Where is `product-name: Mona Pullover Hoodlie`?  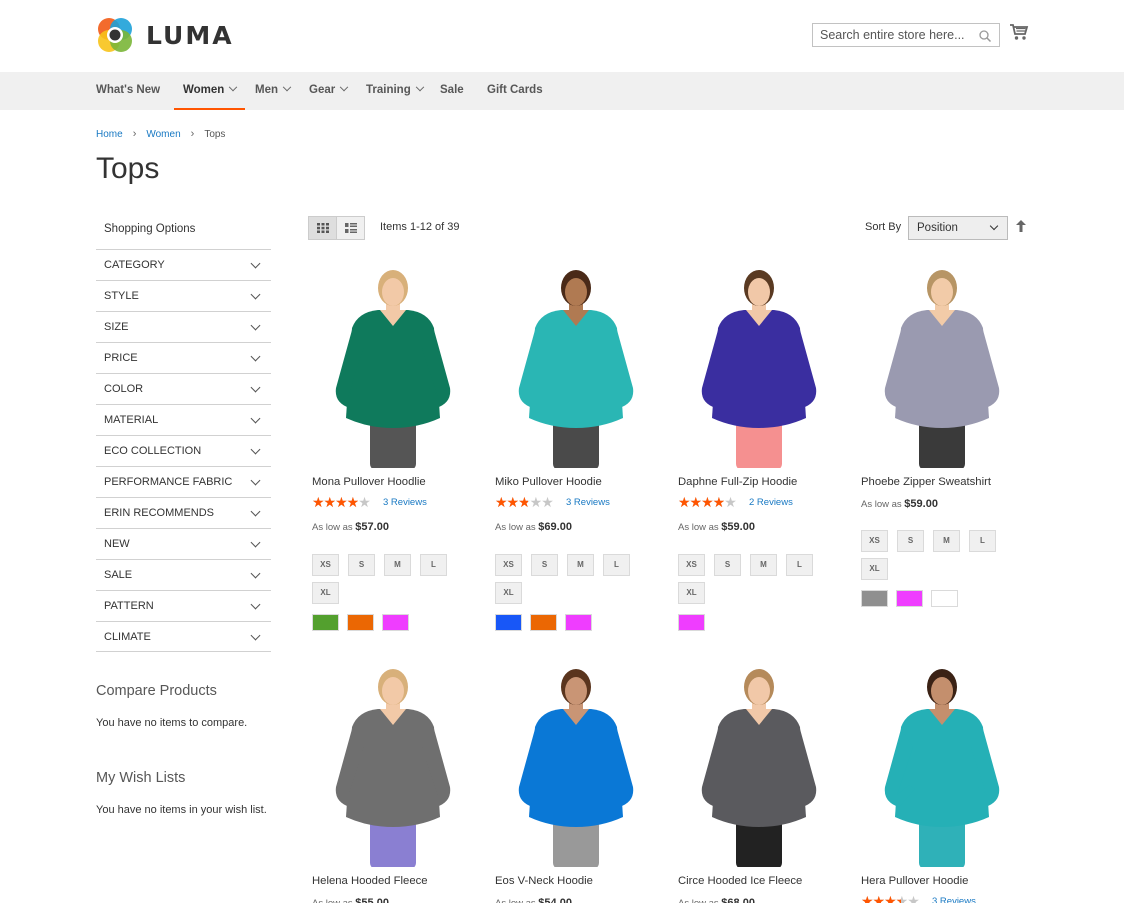
product-name: Mona Pullover Hoodlie is located at coordinates (369, 482).